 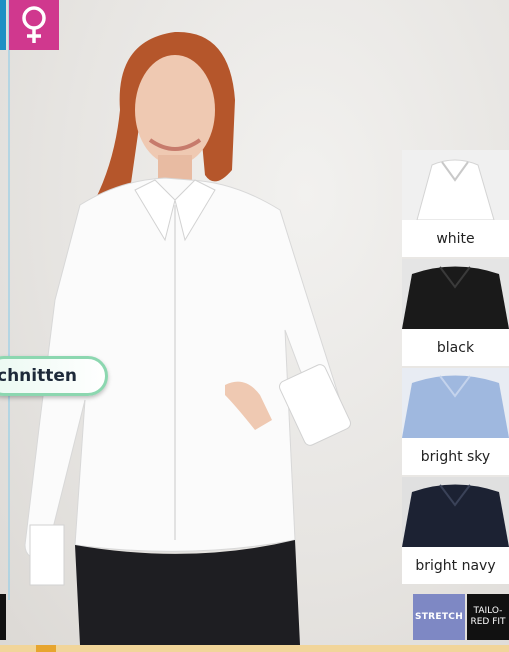 I want to click on tailored-fit-tag: TAILO- RED FIT, so click(x=488, y=617).